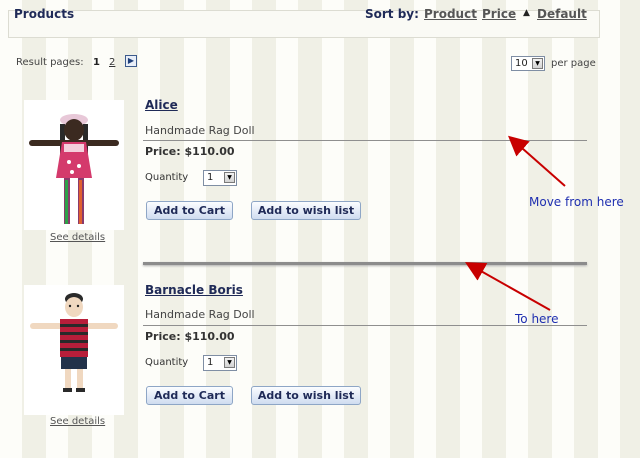  What do you see at coordinates (537, 319) in the screenshot?
I see `to-here-note: To here` at bounding box center [537, 319].